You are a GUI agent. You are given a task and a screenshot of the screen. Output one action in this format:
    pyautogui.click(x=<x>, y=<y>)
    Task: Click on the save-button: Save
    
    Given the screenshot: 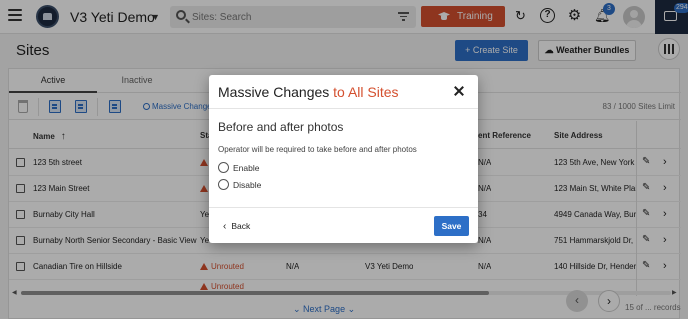 What is the action you would take?
    pyautogui.click(x=451, y=226)
    